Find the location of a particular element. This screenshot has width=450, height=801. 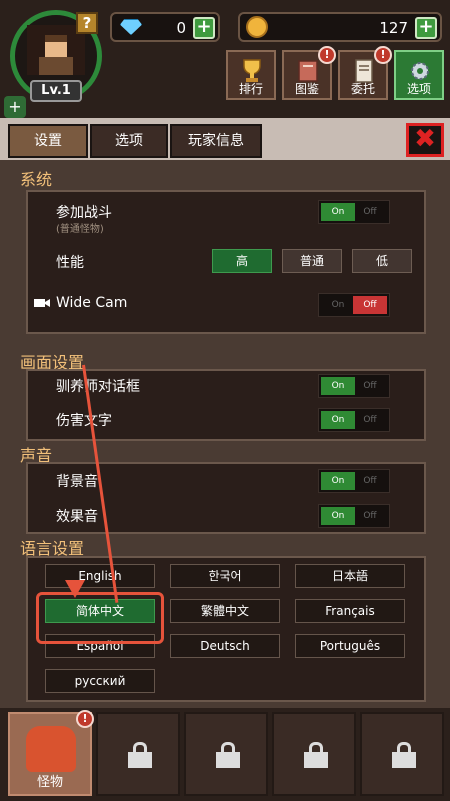

quest-label: 委托 is located at coordinates (362, 89).